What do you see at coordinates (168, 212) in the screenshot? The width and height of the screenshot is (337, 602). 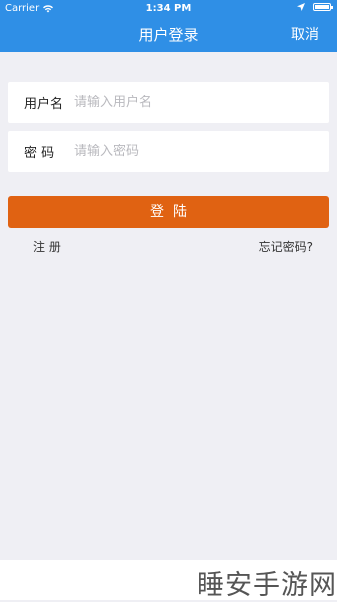 I see `login-button: 登 陆` at bounding box center [168, 212].